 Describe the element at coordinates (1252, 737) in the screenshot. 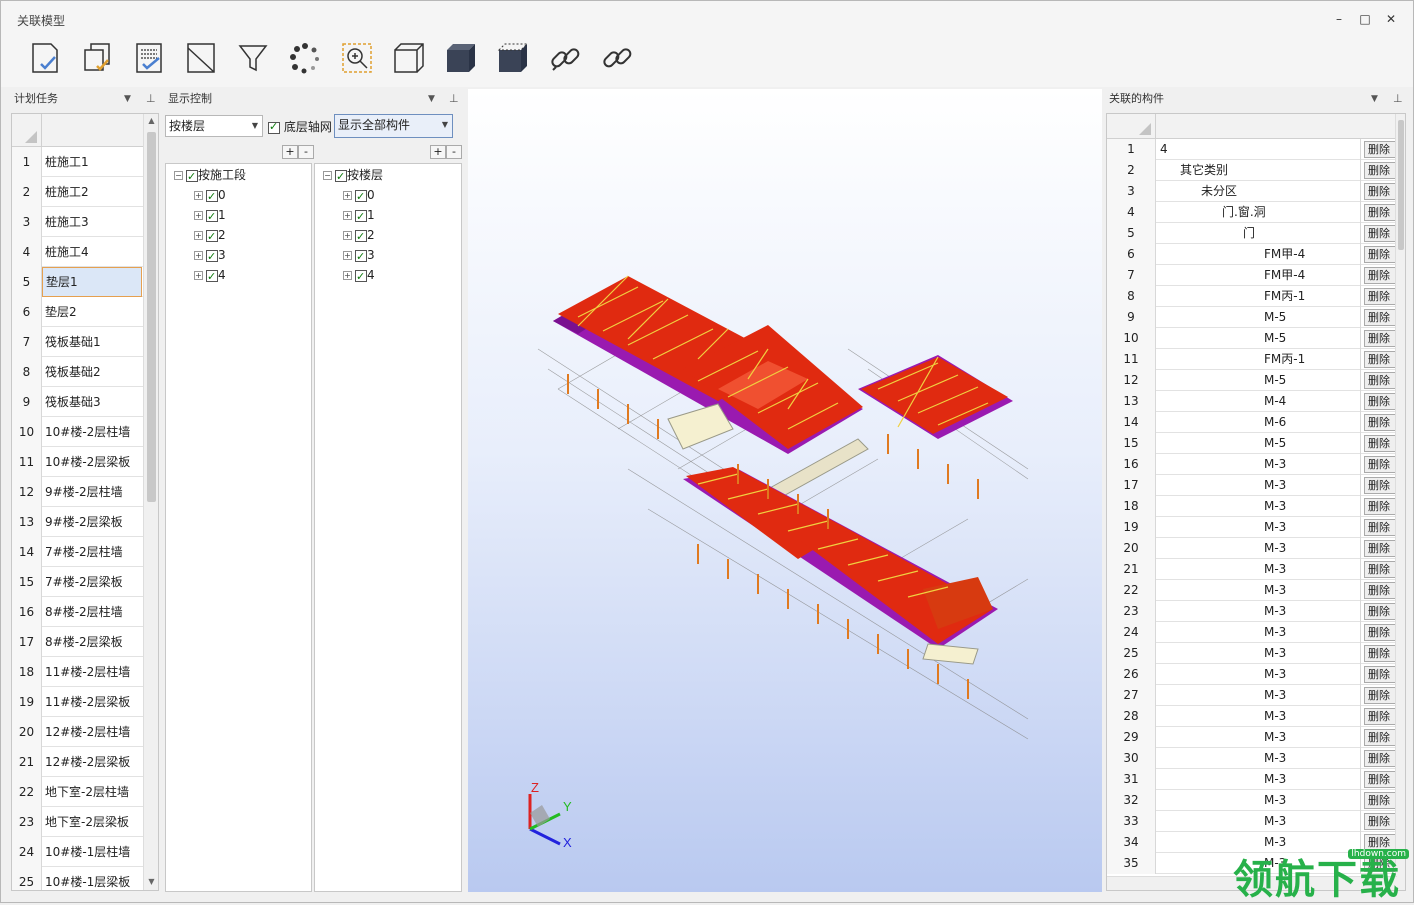

I see `table-row: 29 M-3 删除` at that location.